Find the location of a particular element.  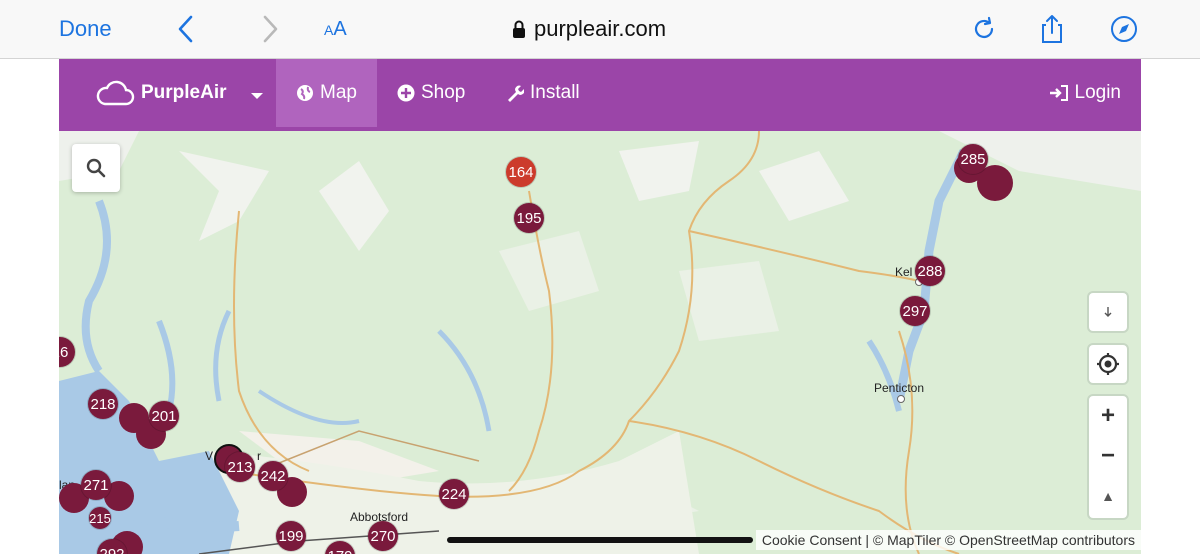

map-search-button is located at coordinates (96, 168).